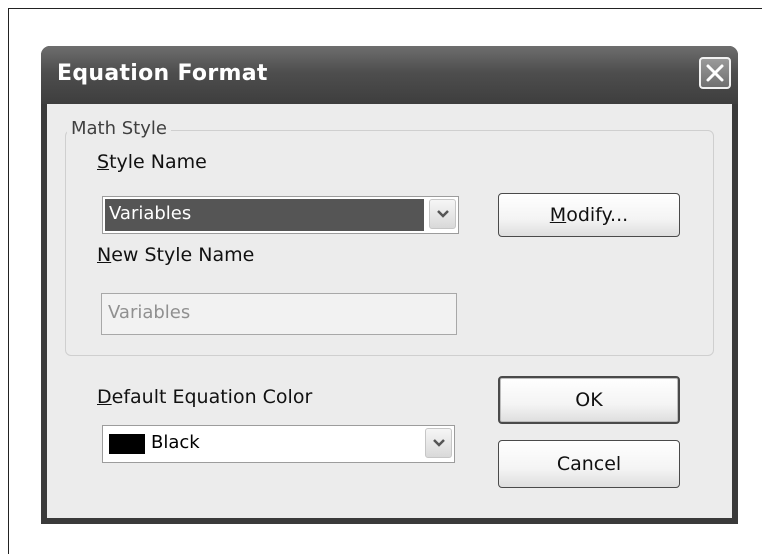 The image size is (763, 554). Describe the element at coordinates (127, 444) in the screenshot. I see `color-swatch` at that location.